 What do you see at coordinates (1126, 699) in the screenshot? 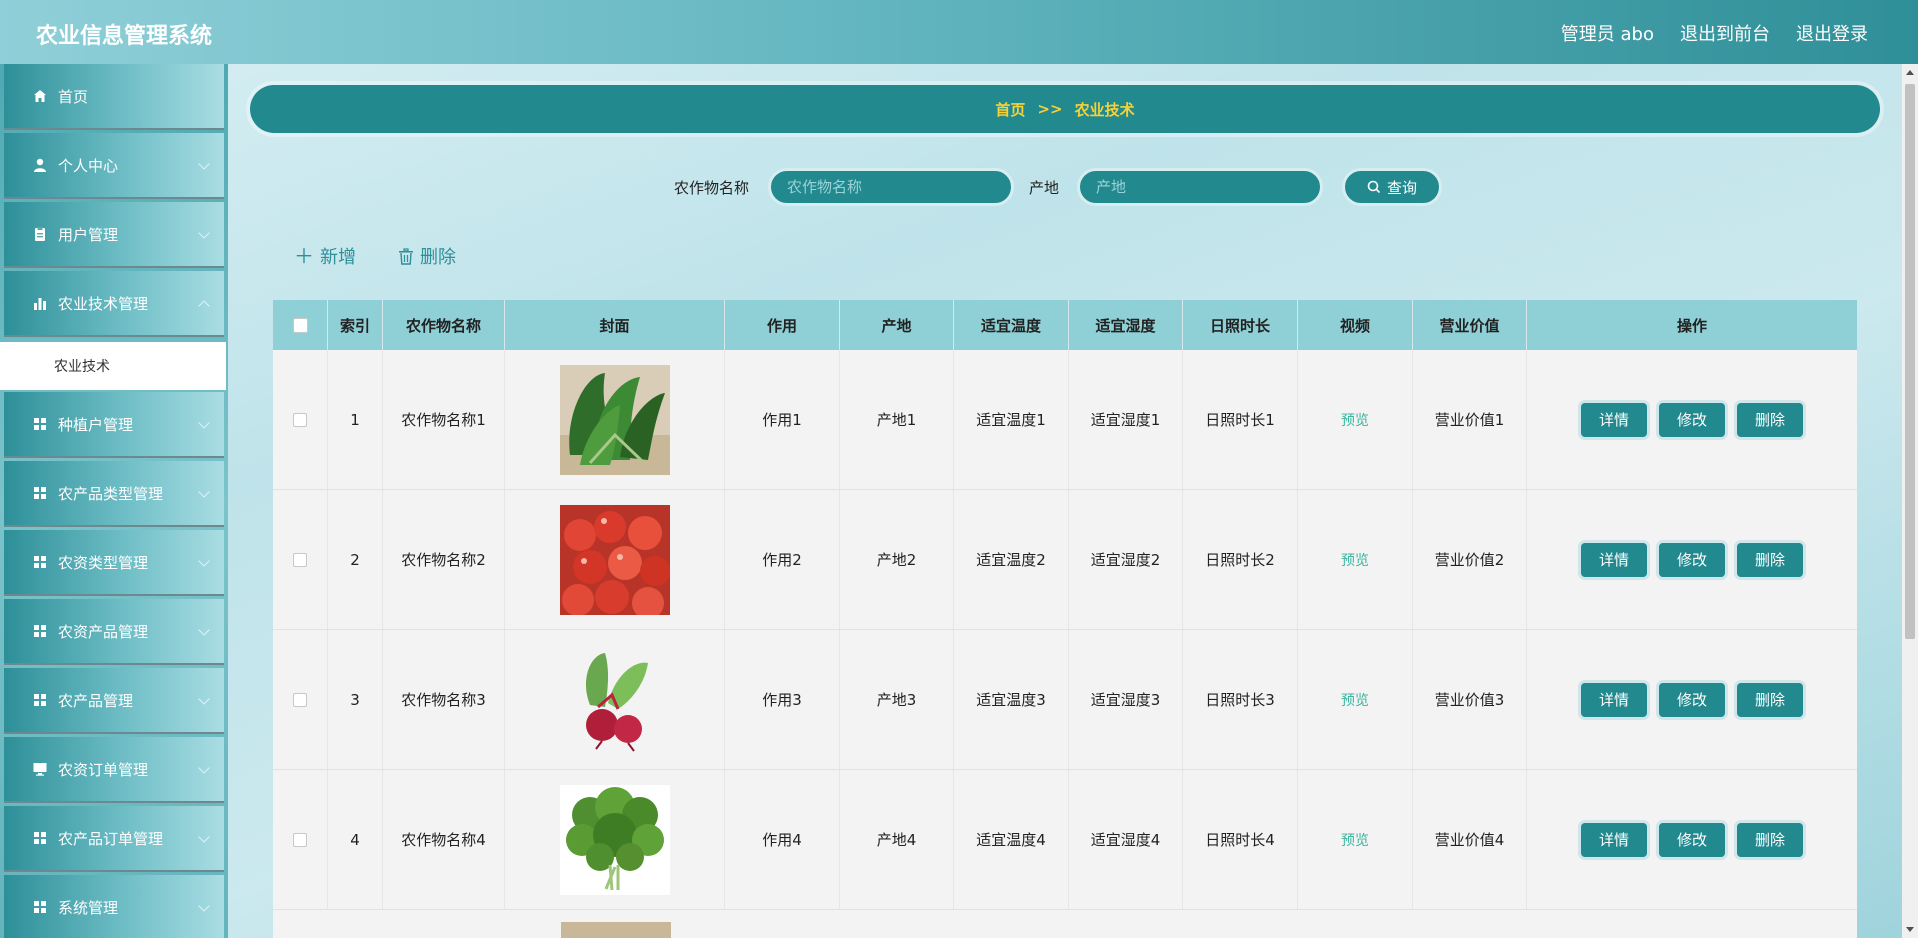
I see `humidity-cell: 适宜湿度3` at bounding box center [1126, 699].